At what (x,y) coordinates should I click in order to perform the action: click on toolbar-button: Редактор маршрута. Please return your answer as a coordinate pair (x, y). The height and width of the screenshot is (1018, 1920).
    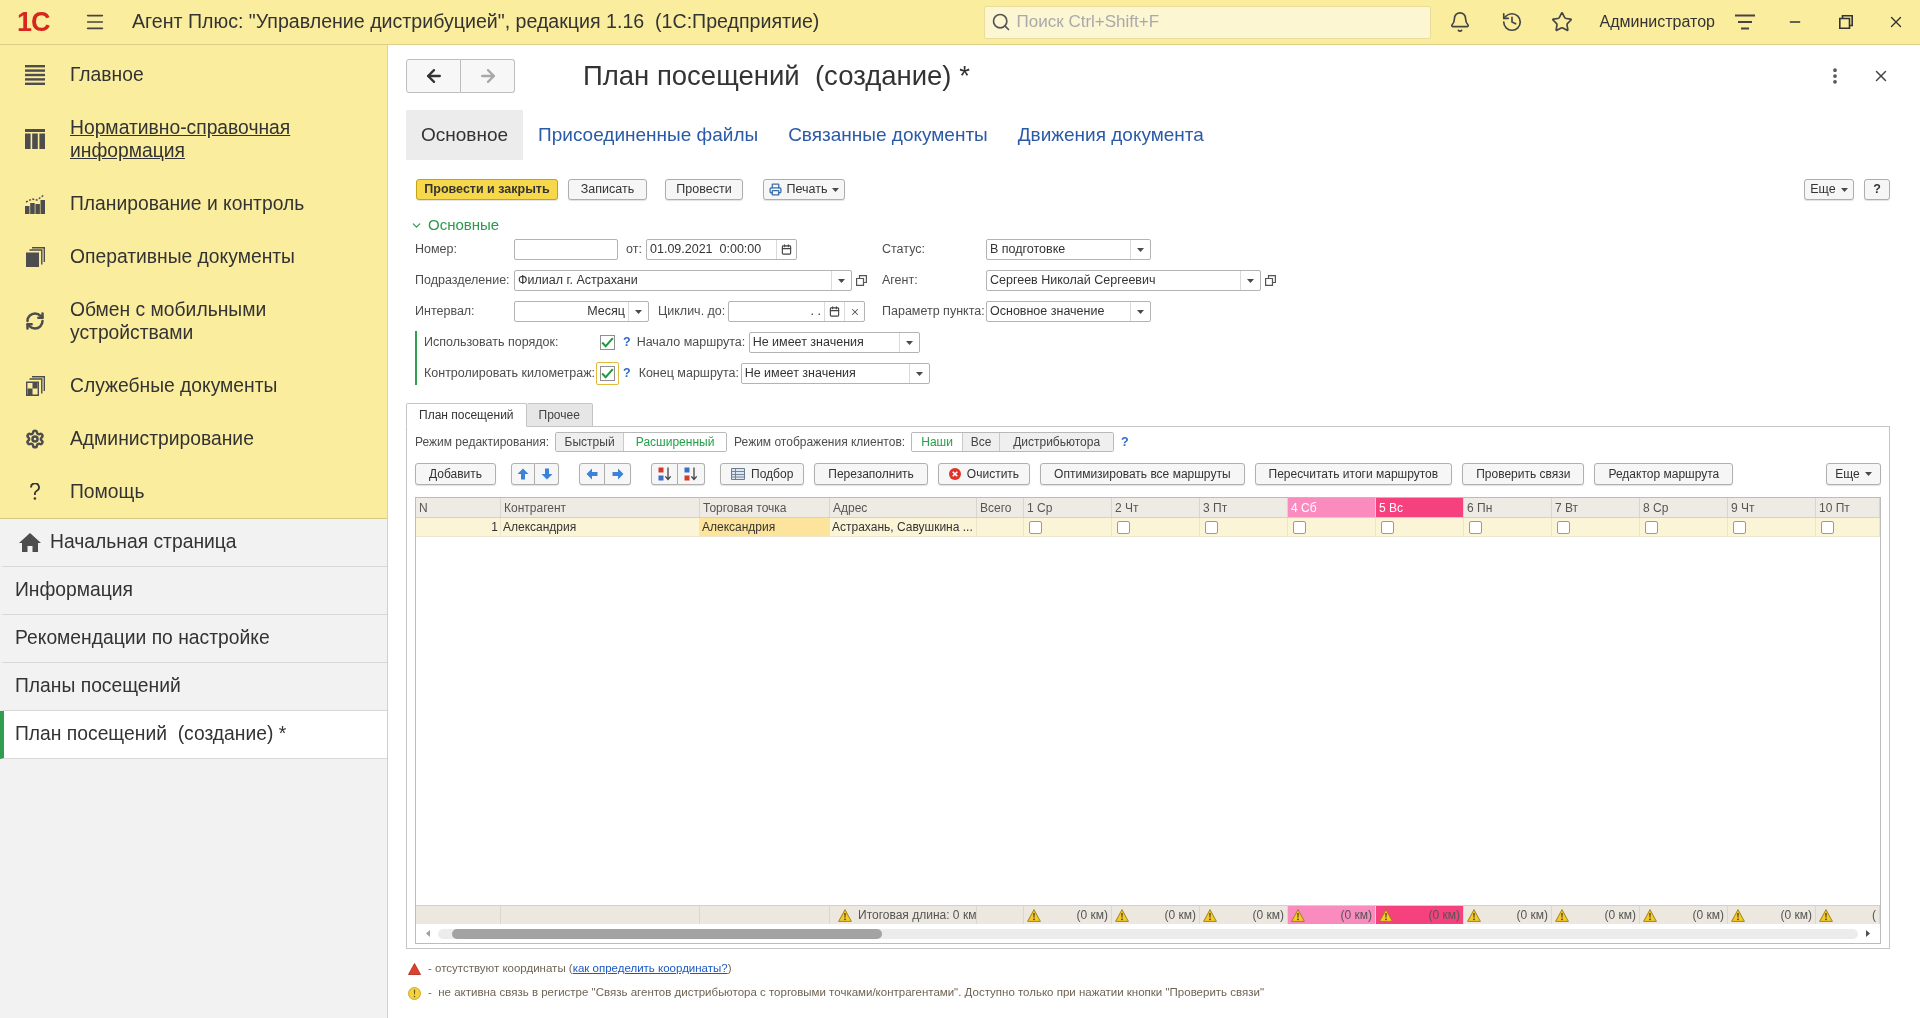
    Looking at the image, I should click on (1664, 474).